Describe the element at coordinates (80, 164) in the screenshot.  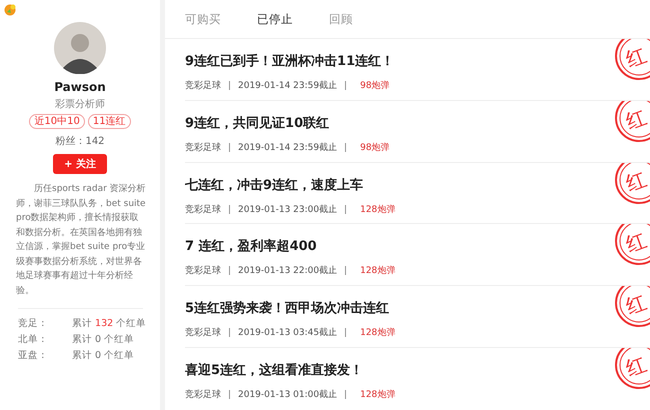
I see `follow-button: + 关注` at that location.